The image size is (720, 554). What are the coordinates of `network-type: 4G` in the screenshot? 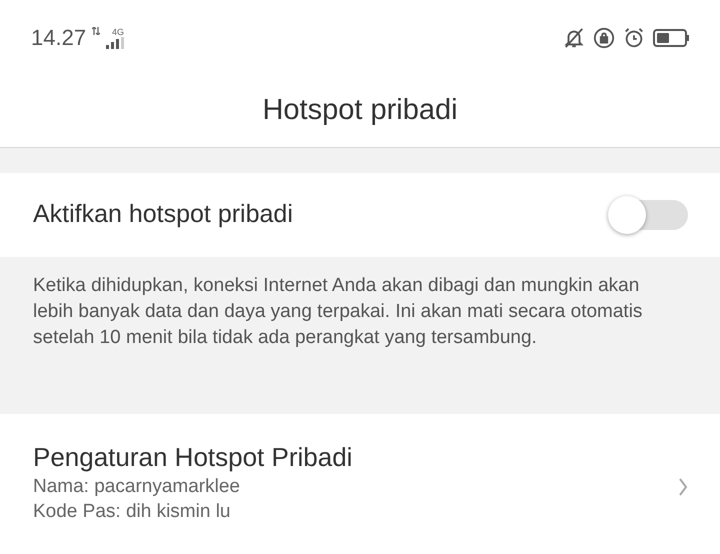 It's located at (118, 32).